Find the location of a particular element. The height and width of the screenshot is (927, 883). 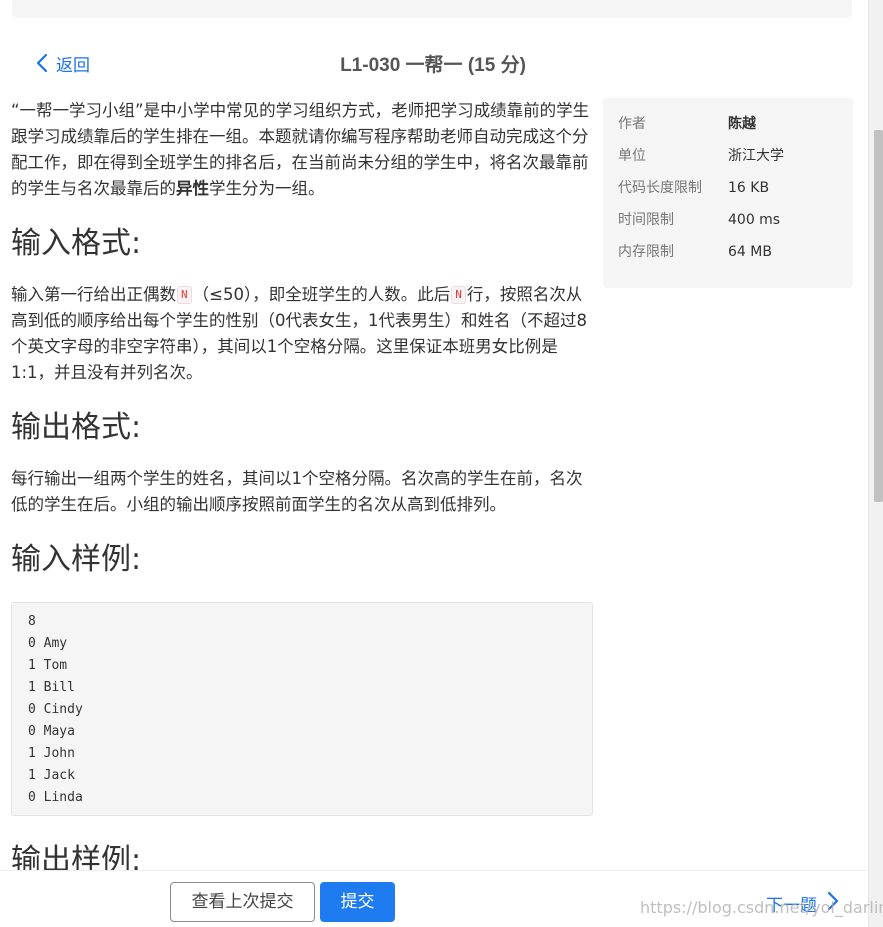

sample-line: 1 John is located at coordinates (51, 753).